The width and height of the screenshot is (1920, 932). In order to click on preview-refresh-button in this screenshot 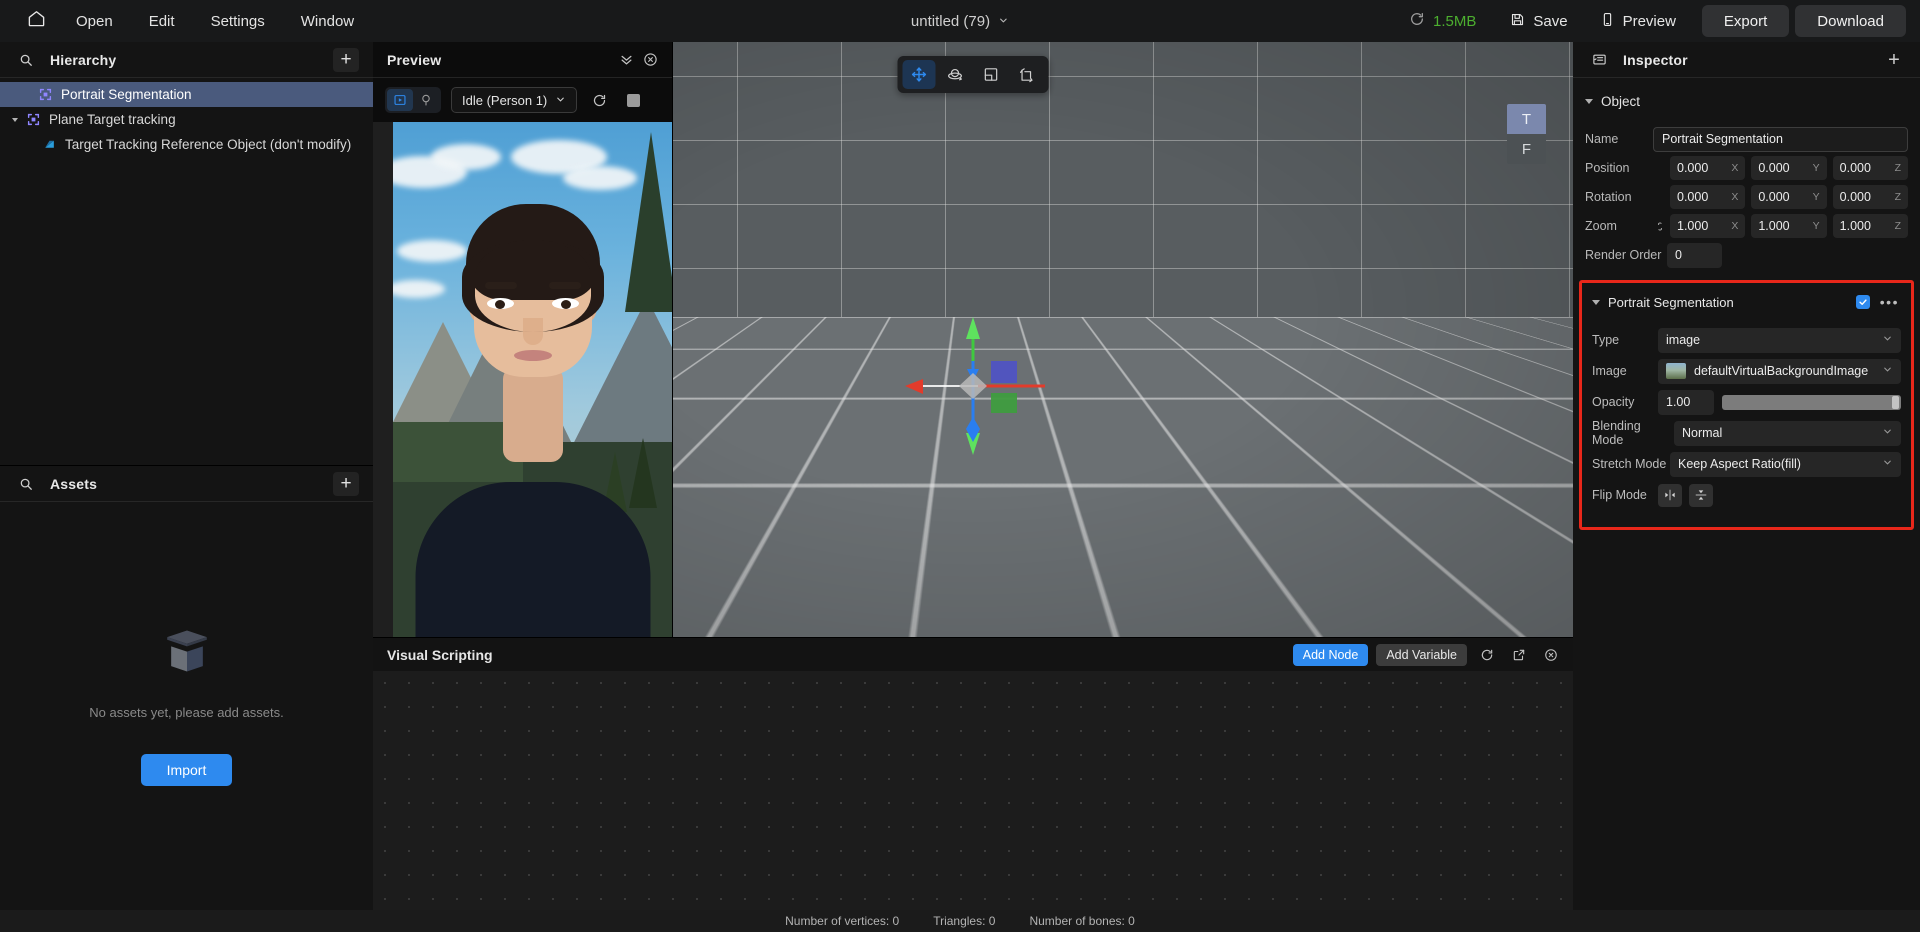, I will do `click(599, 100)`.